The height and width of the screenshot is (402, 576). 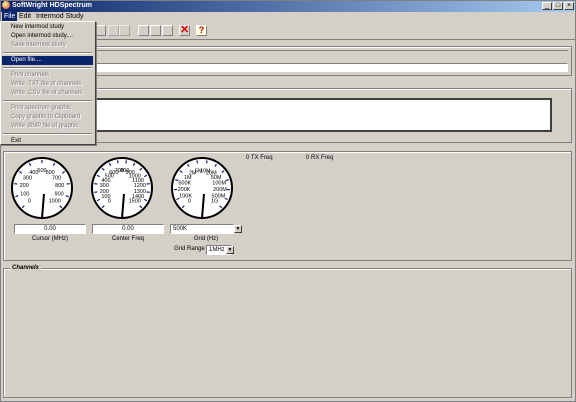 I want to click on help-icon: ?, so click(x=201, y=30).